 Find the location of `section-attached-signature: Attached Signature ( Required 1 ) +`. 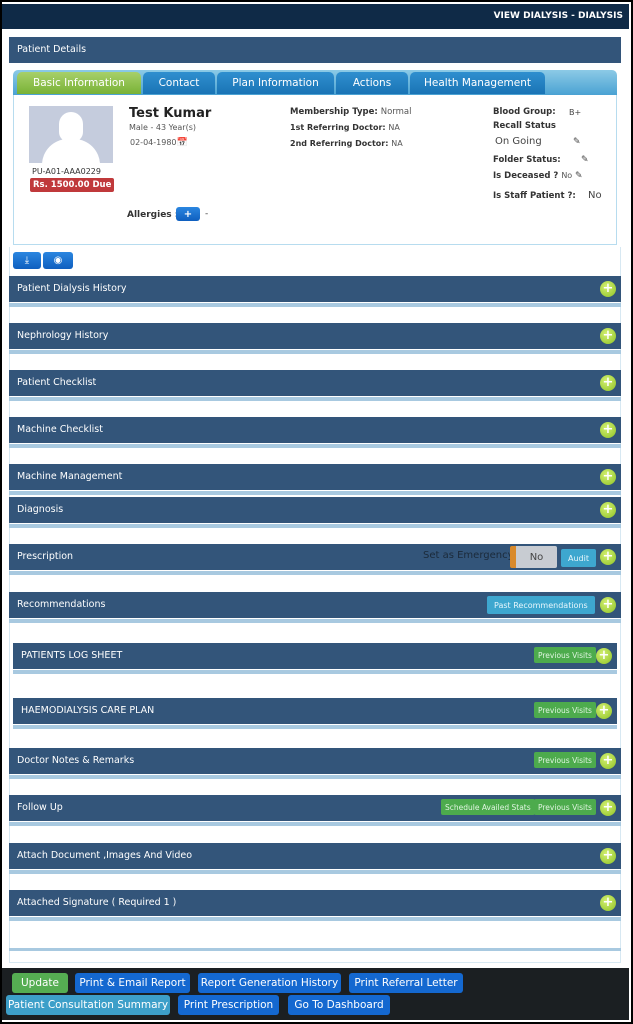

section-attached-signature: Attached Signature ( Required 1 ) + is located at coordinates (315, 903).